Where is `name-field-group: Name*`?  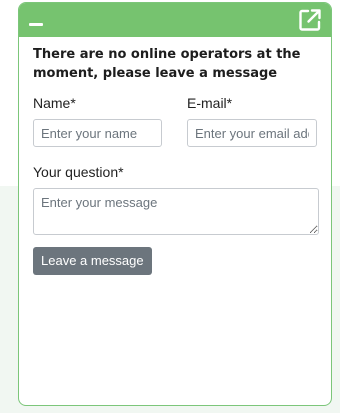 name-field-group: Name* is located at coordinates (97, 120).